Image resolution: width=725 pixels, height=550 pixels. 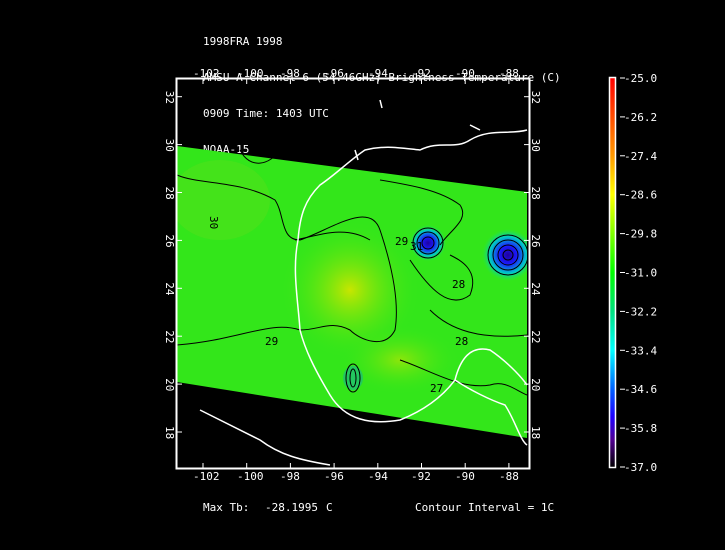 I want to click on contour-interval: Contour Interval = 1C, so click(x=485, y=507).